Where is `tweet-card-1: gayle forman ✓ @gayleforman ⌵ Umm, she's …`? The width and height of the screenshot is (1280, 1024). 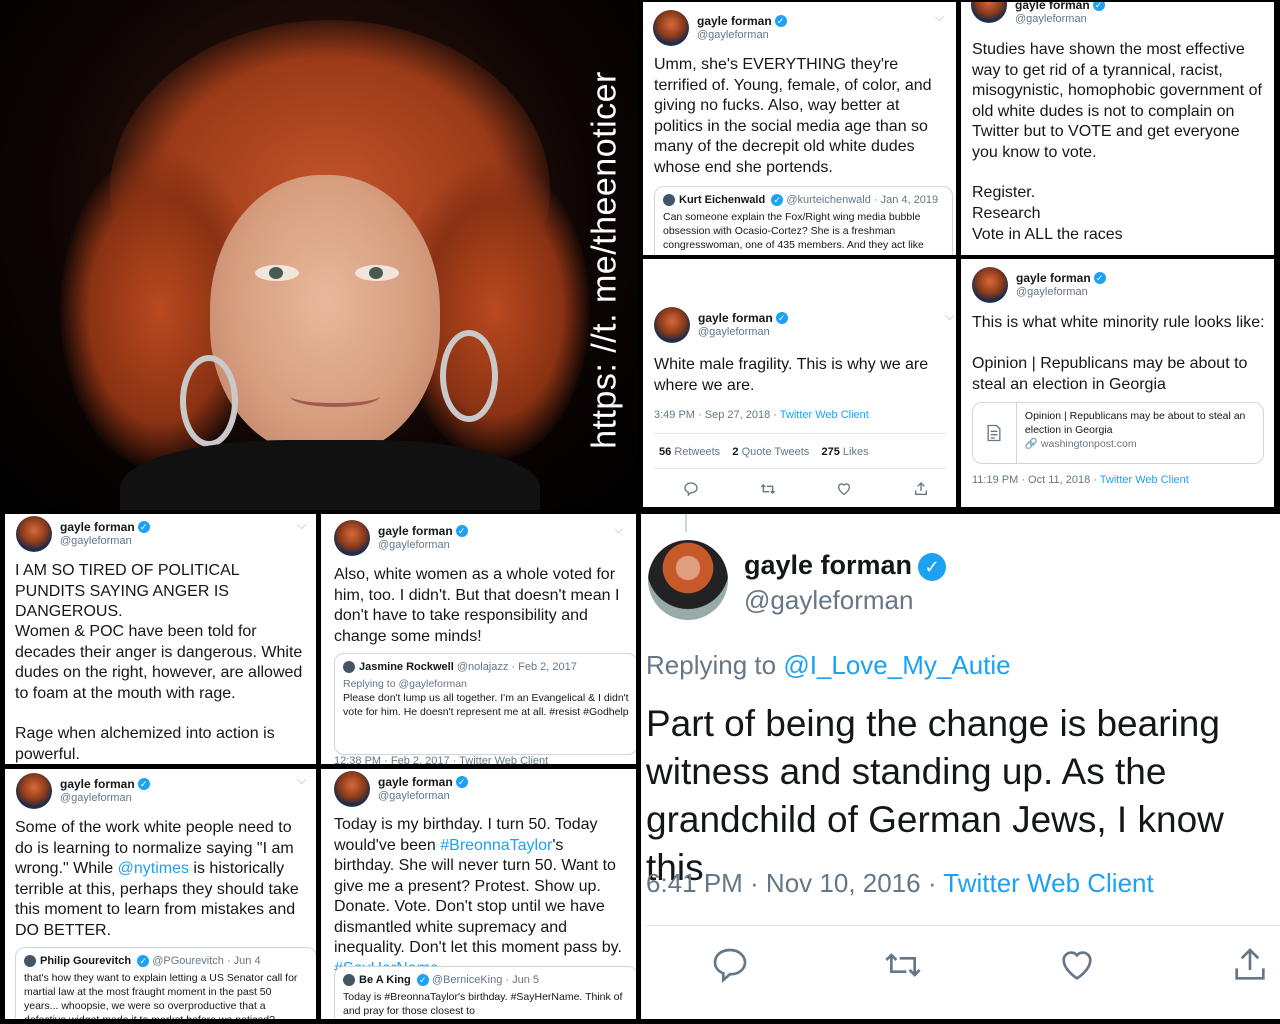 tweet-card-1: gayle forman ✓ @gayleforman ⌵ Umm, she's … is located at coordinates (799, 128).